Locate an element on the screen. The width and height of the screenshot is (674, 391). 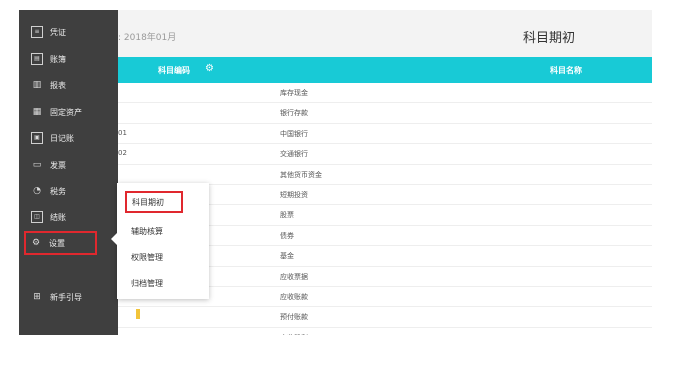
submenu-item-archive: 归档管理 is located at coordinates (147, 283).